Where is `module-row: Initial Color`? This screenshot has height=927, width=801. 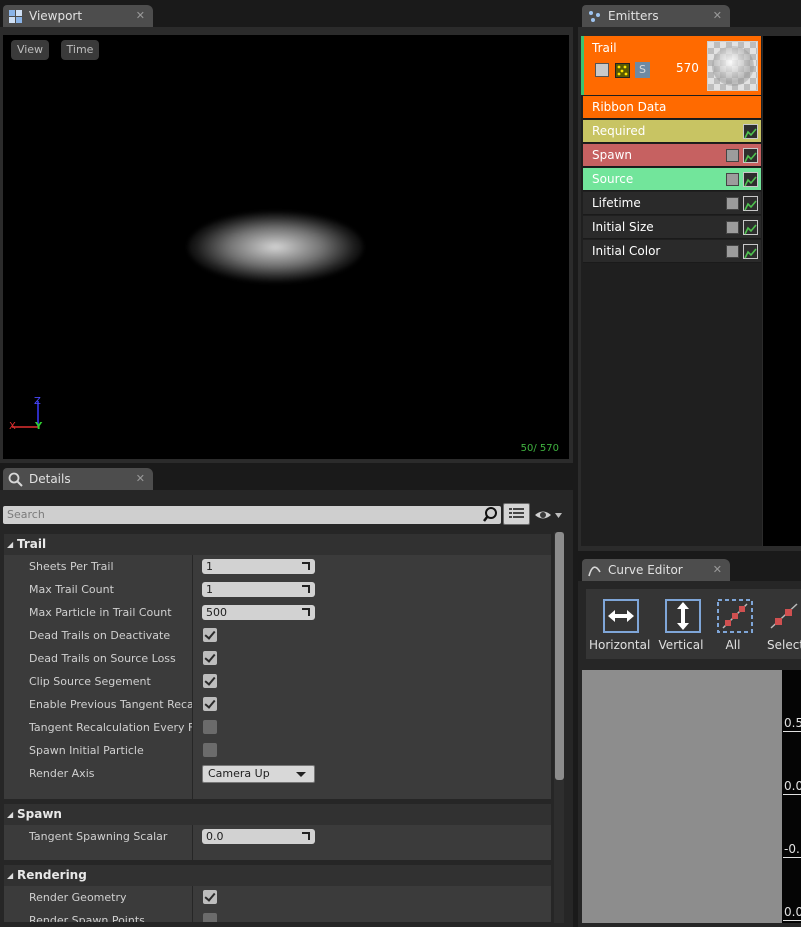
module-row: Initial Color is located at coordinates (672, 251).